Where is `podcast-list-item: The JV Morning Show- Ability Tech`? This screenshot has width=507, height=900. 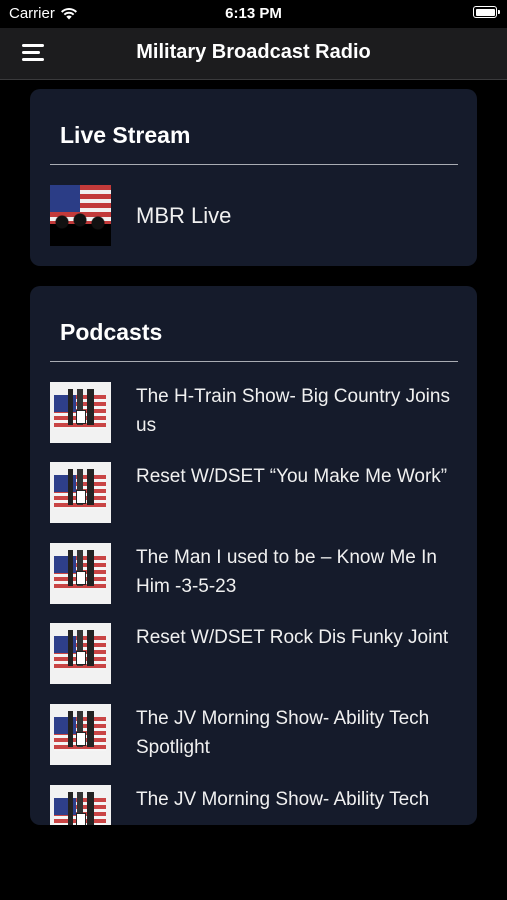
podcast-list-item: The JV Morning Show- Ability Tech is located at coordinates (254, 805).